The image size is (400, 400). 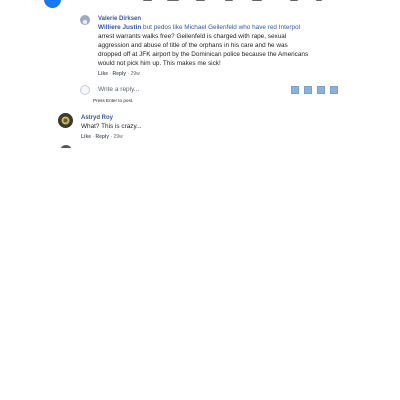 What do you see at coordinates (119, 19) in the screenshot?
I see `comment-author: Valerie Dirksen` at bounding box center [119, 19].